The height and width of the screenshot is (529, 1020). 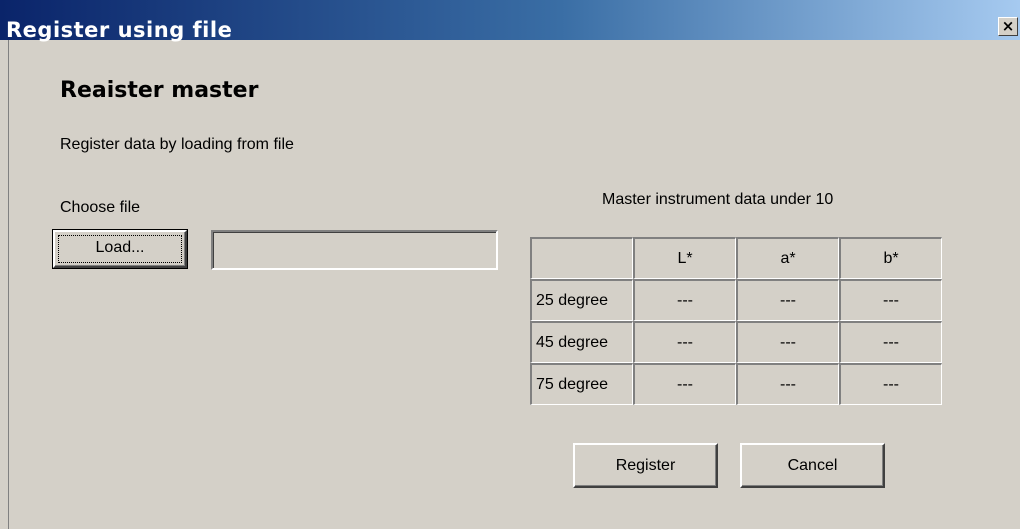 What do you see at coordinates (718, 199) in the screenshot?
I see `table-caption: Master instrument data under 10` at bounding box center [718, 199].